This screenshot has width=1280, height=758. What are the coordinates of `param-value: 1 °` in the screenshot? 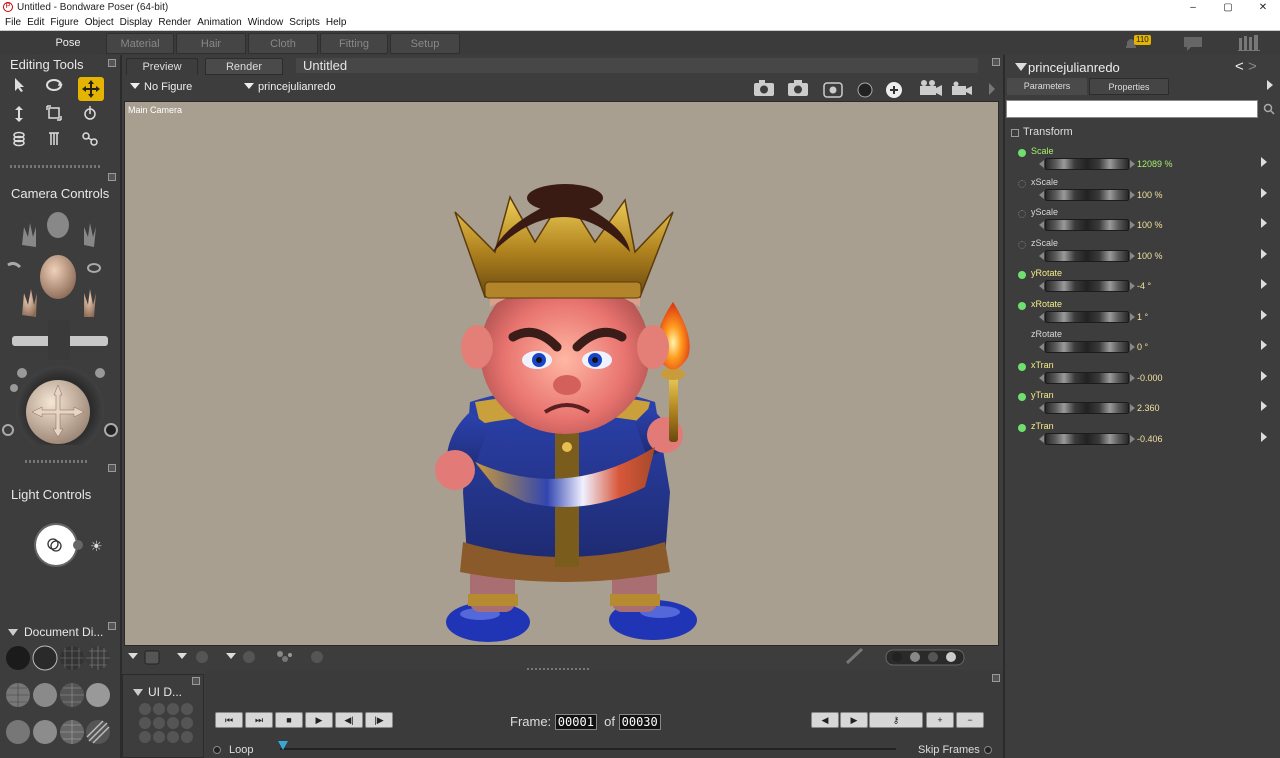 It's located at (1142, 317).